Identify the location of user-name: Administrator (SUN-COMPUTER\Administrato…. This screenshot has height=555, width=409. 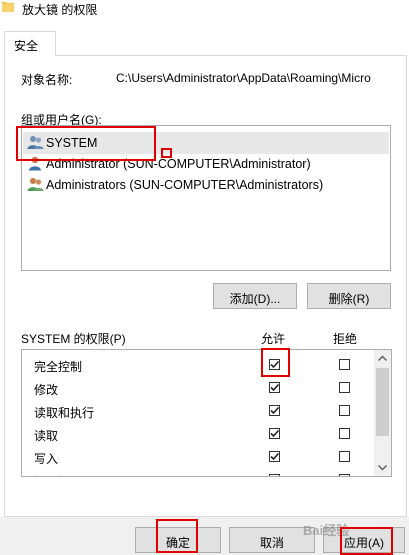
(178, 164).